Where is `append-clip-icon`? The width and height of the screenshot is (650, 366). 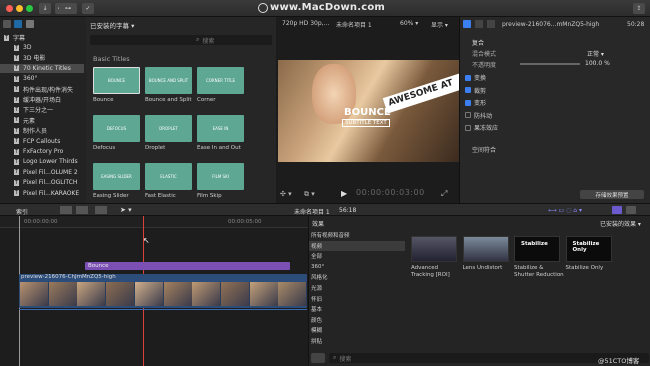
append-clip-icon is located at coordinates (101, 210).